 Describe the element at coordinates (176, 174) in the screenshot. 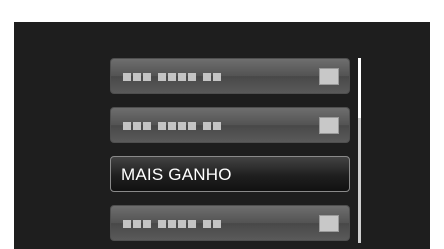

I see `menu-item-label: MAIS GANHO` at that location.